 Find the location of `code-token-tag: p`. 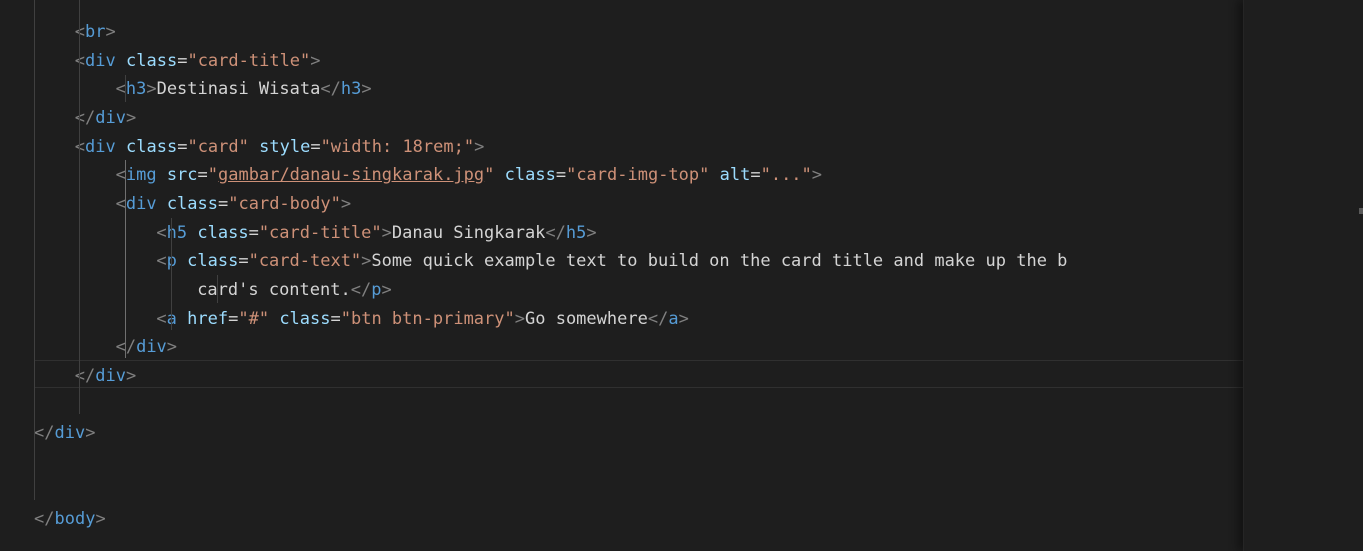

code-token-tag: p is located at coordinates (376, 289).